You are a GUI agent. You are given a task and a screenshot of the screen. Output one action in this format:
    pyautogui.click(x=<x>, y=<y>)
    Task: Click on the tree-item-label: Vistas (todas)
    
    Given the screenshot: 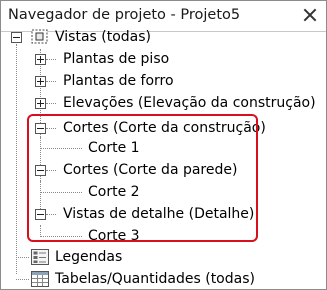 What is the action you would take?
    pyautogui.click(x=103, y=37)
    